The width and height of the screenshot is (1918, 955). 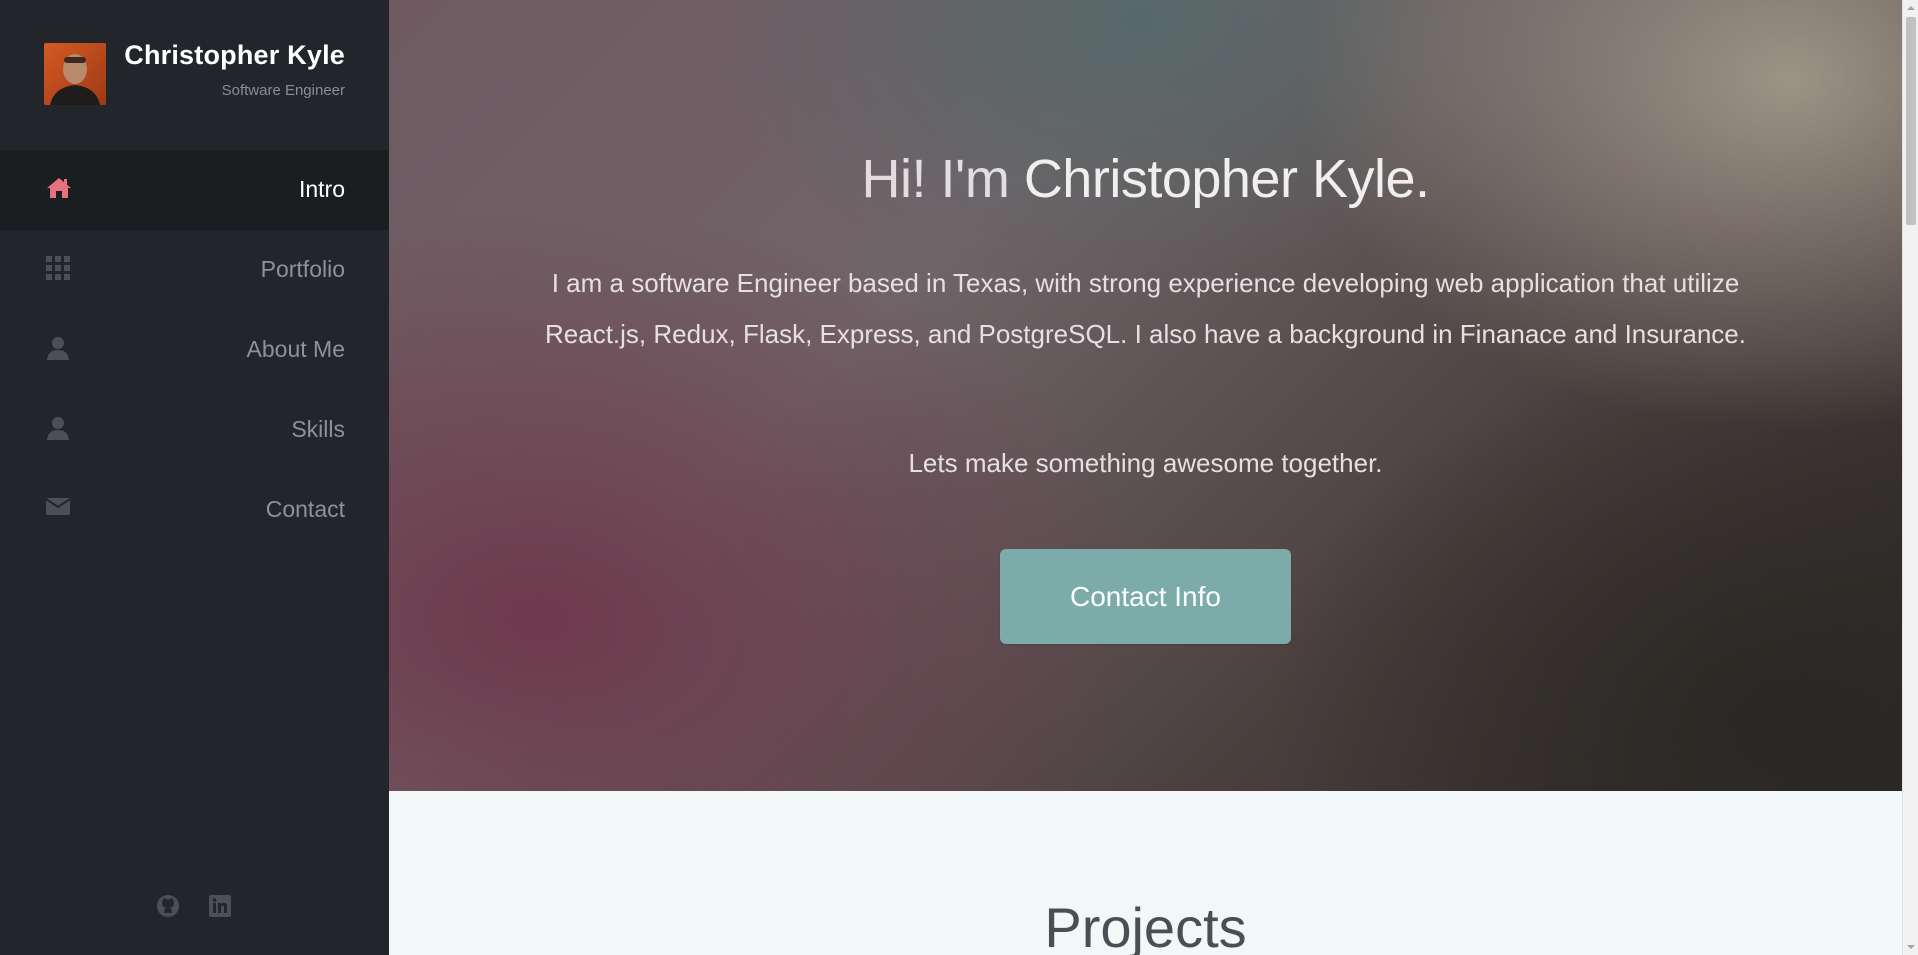 What do you see at coordinates (1145, 873) in the screenshot?
I see `projects-section: Projects` at bounding box center [1145, 873].